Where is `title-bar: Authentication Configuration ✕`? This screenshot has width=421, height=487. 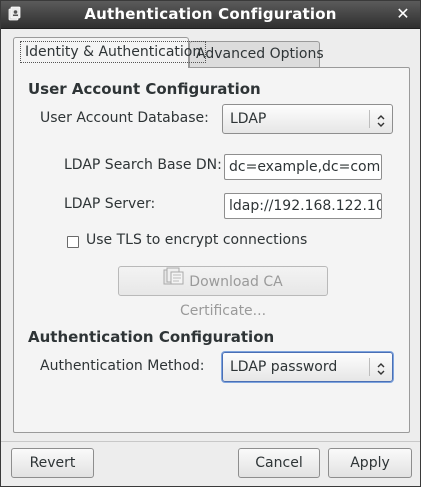
title-bar: Authentication Configuration ✕ is located at coordinates (210, 15).